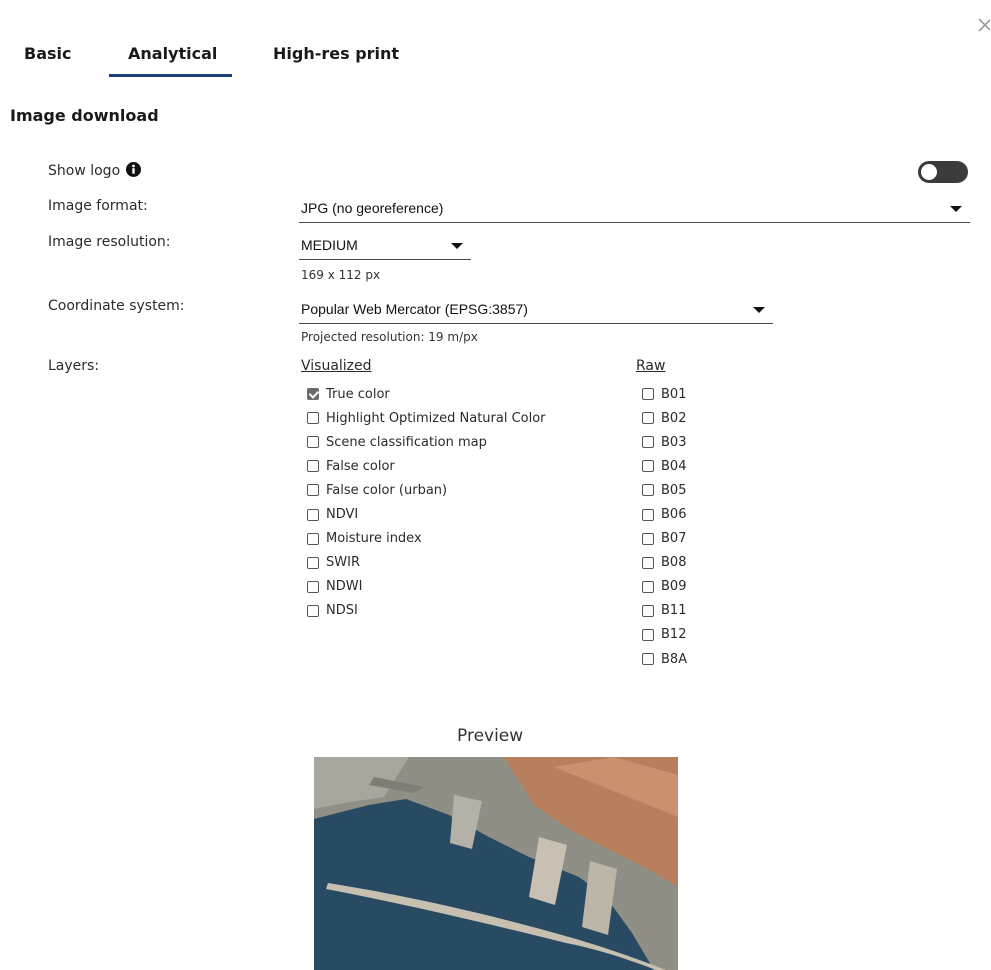  Describe the element at coordinates (929, 172) in the screenshot. I see `toggle-knob` at that location.